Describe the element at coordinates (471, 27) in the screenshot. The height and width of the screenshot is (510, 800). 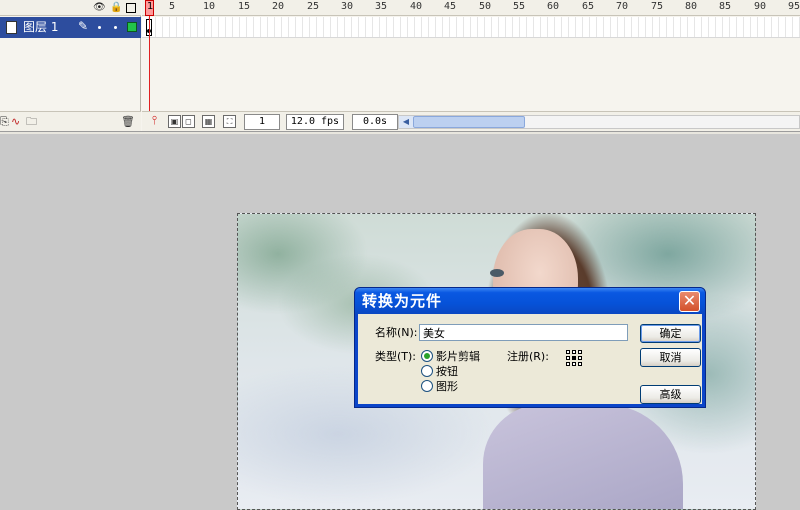
I see `frames-row` at that location.